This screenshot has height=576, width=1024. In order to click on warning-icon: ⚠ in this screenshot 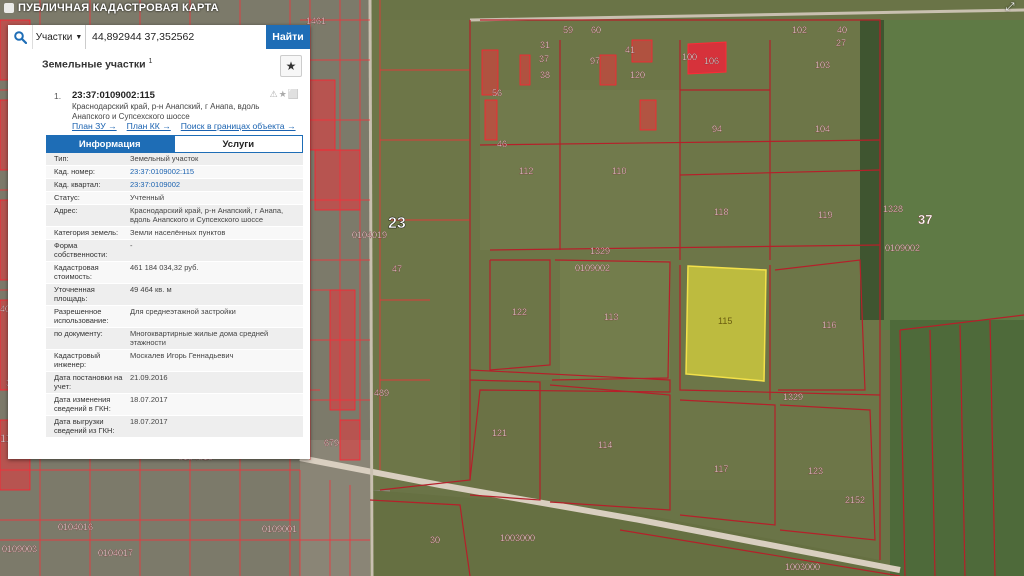, I will do `click(274, 94)`.